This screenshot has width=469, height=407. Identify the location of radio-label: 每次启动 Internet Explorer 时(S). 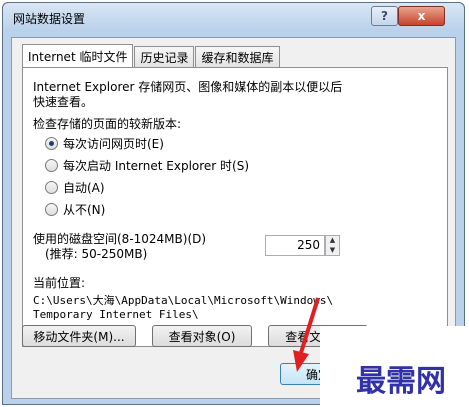
(156, 166).